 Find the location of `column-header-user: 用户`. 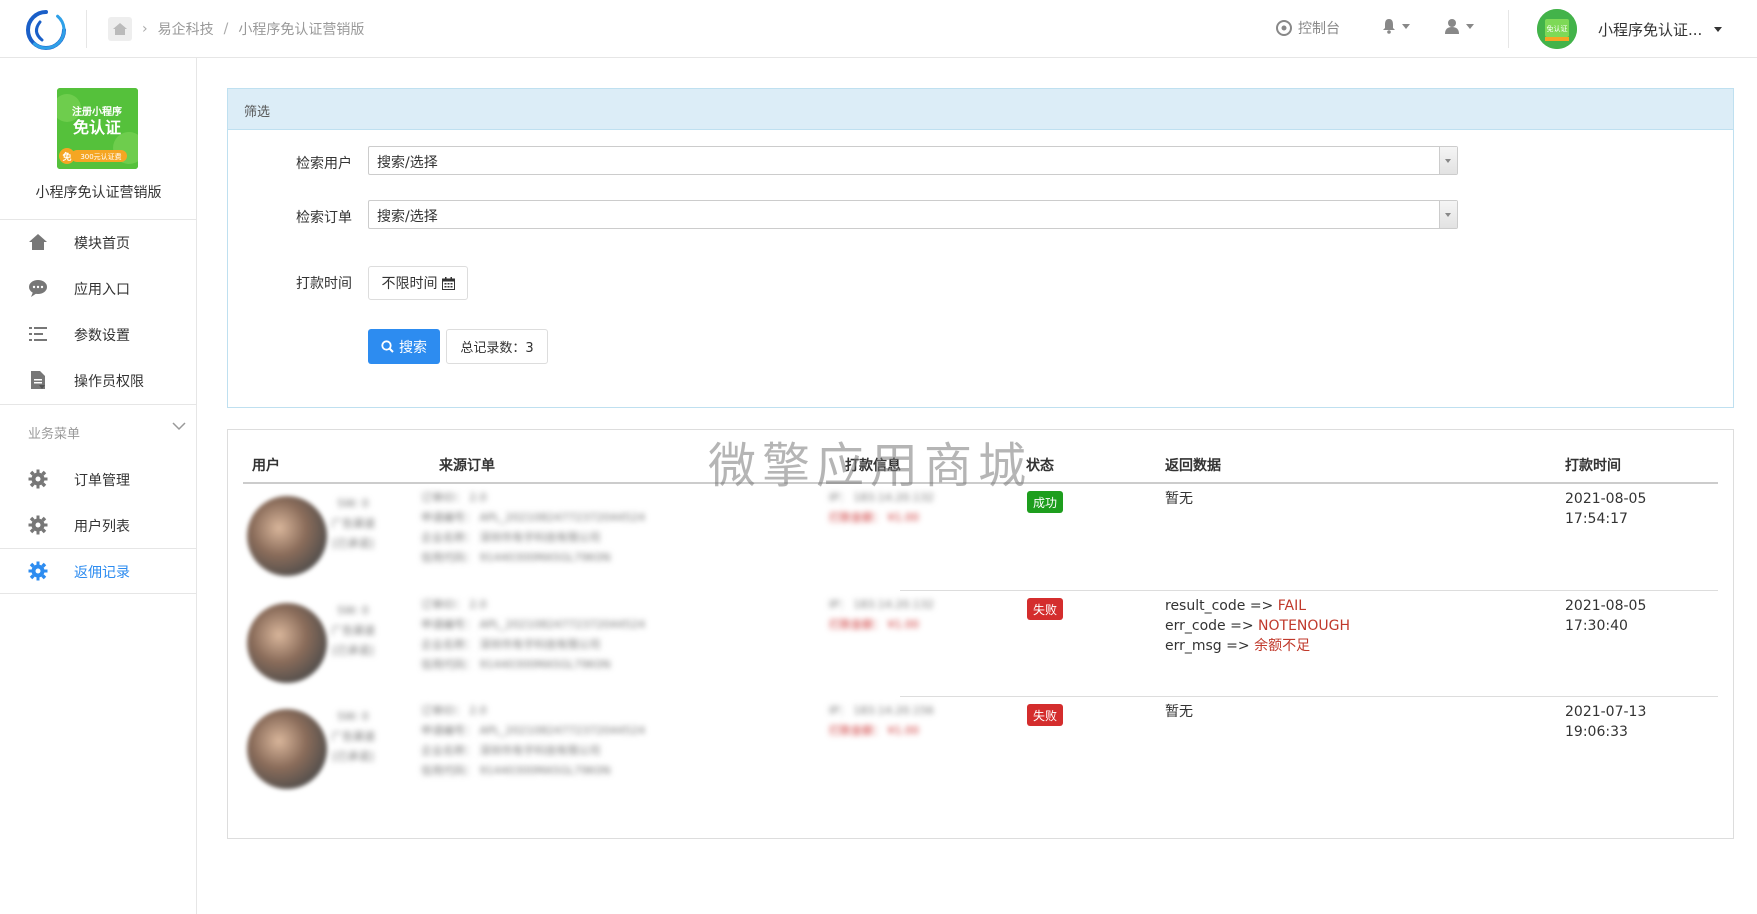

column-header-user: 用户 is located at coordinates (266, 466).